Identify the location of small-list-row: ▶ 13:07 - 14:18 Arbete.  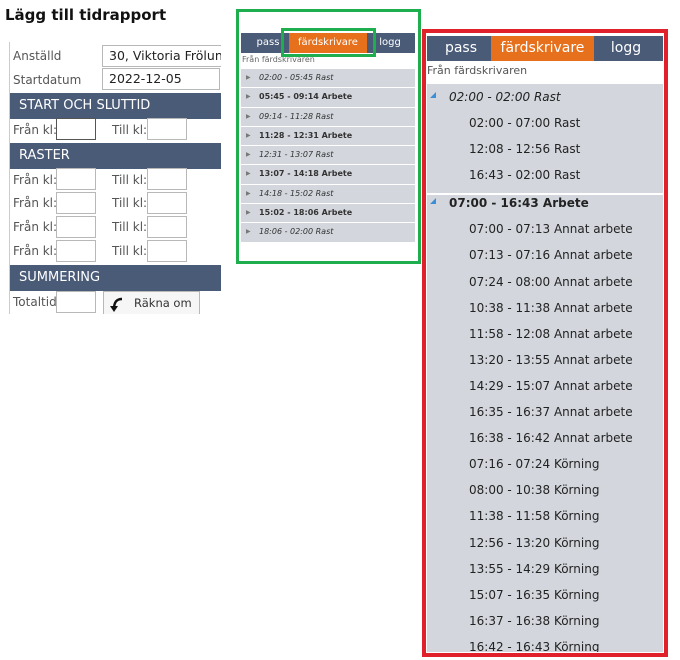
(328, 175).